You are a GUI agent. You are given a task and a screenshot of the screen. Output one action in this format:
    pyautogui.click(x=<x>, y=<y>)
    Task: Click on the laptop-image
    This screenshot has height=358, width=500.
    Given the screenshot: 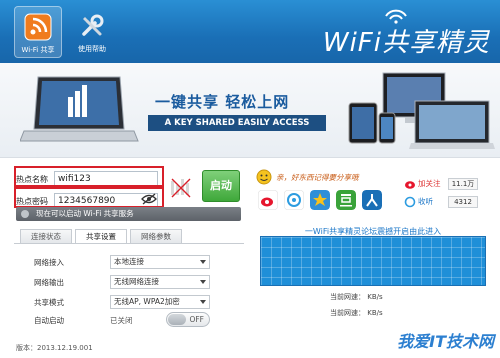 What is the action you would take?
    pyautogui.click(x=79, y=109)
    